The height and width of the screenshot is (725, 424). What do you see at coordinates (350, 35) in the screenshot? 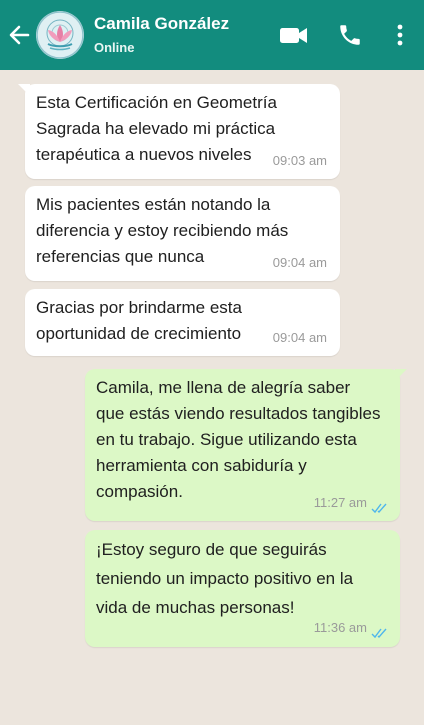
I see `phone-icon` at bounding box center [350, 35].